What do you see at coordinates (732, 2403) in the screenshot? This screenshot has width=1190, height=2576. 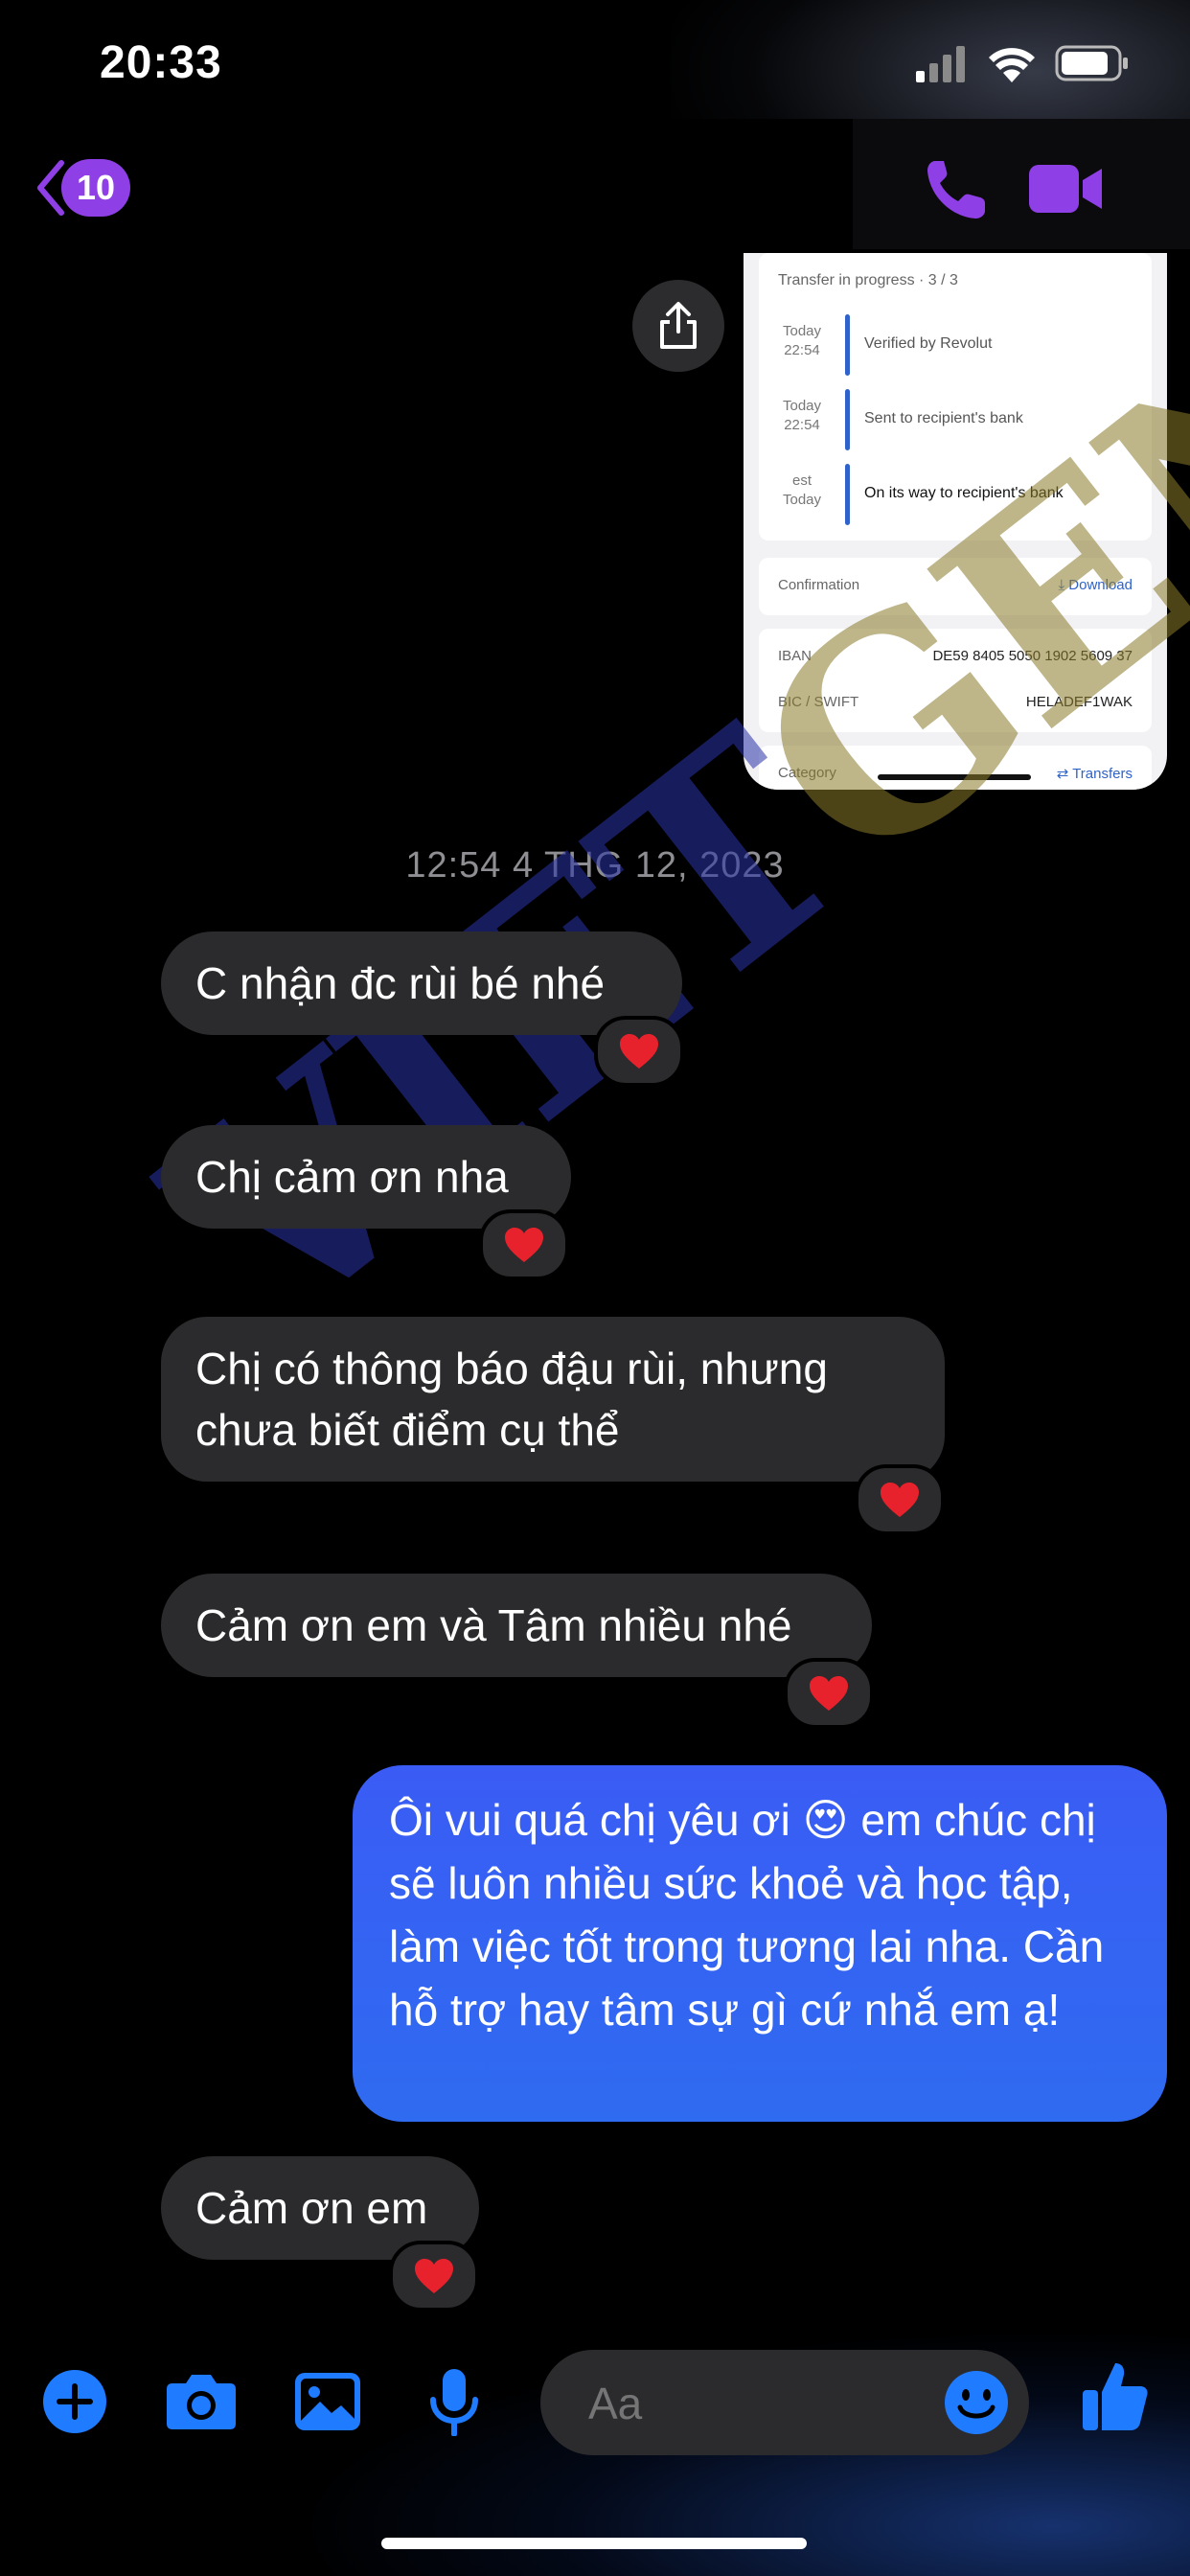 I see `message-input` at bounding box center [732, 2403].